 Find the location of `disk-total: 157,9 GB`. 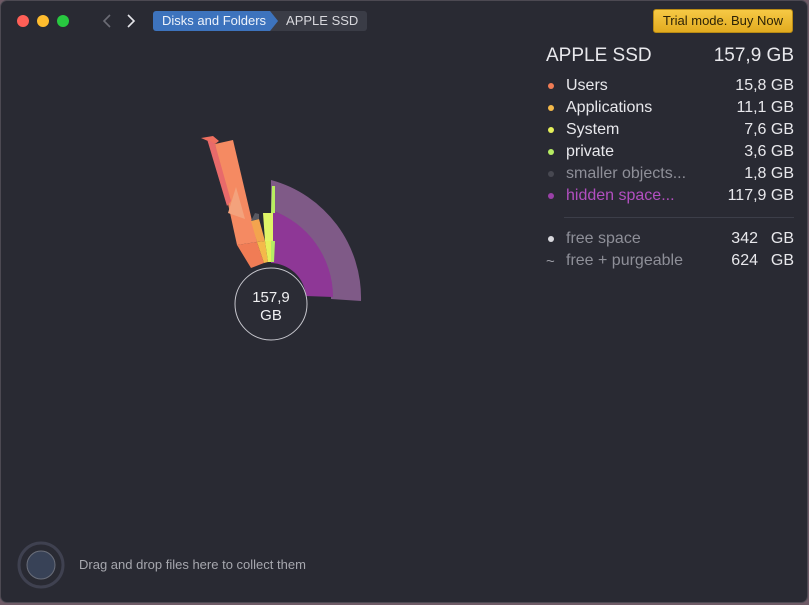

disk-total: 157,9 GB is located at coordinates (753, 55).